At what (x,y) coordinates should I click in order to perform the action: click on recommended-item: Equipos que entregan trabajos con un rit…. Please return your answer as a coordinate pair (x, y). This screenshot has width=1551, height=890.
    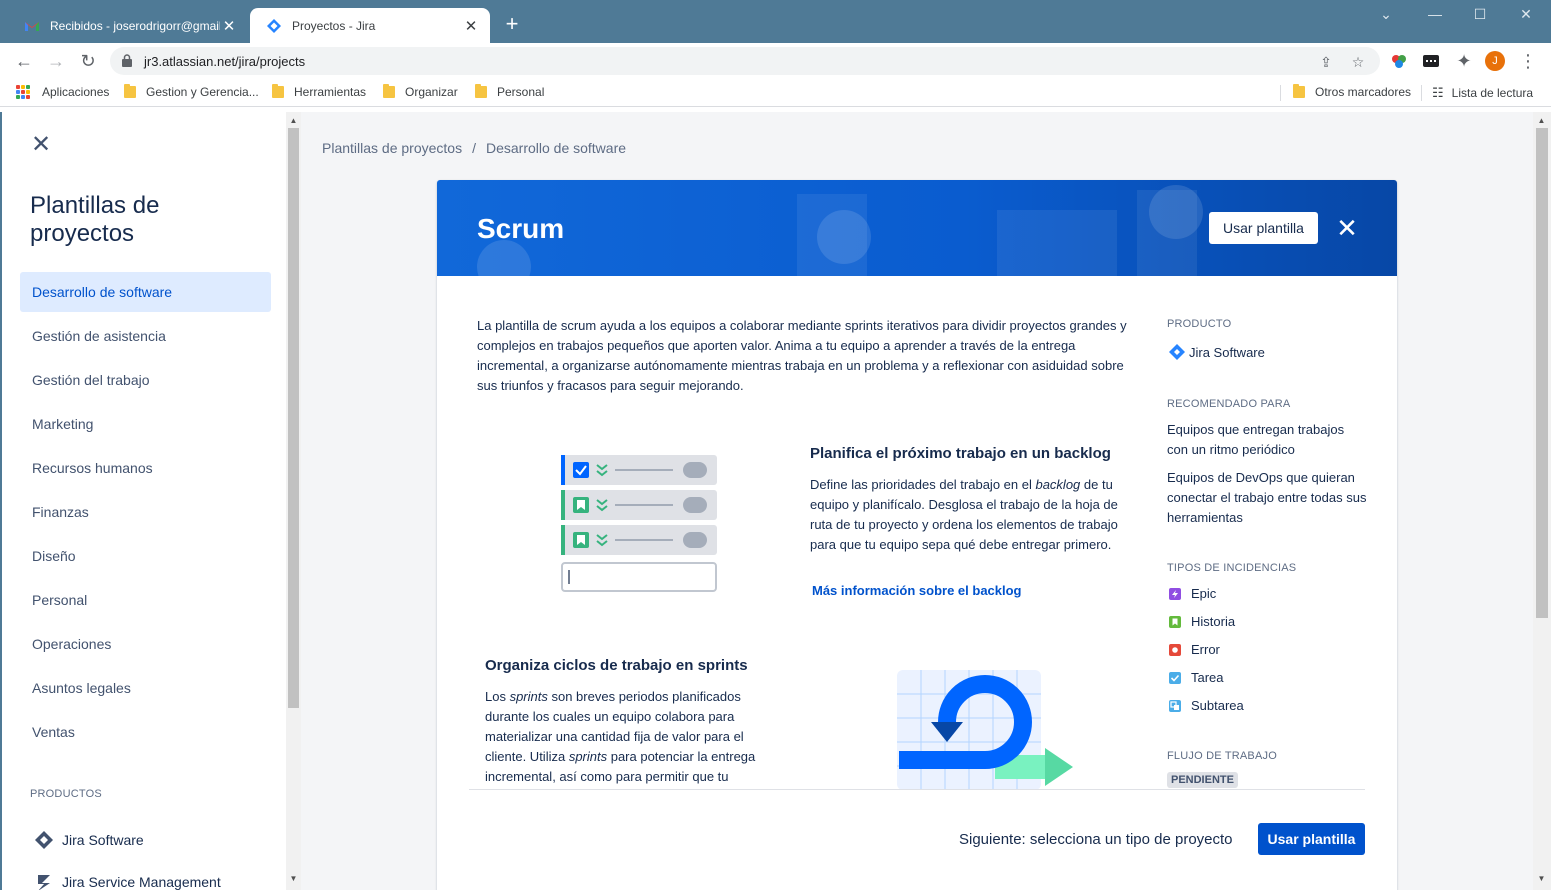
    Looking at the image, I should click on (1256, 439).